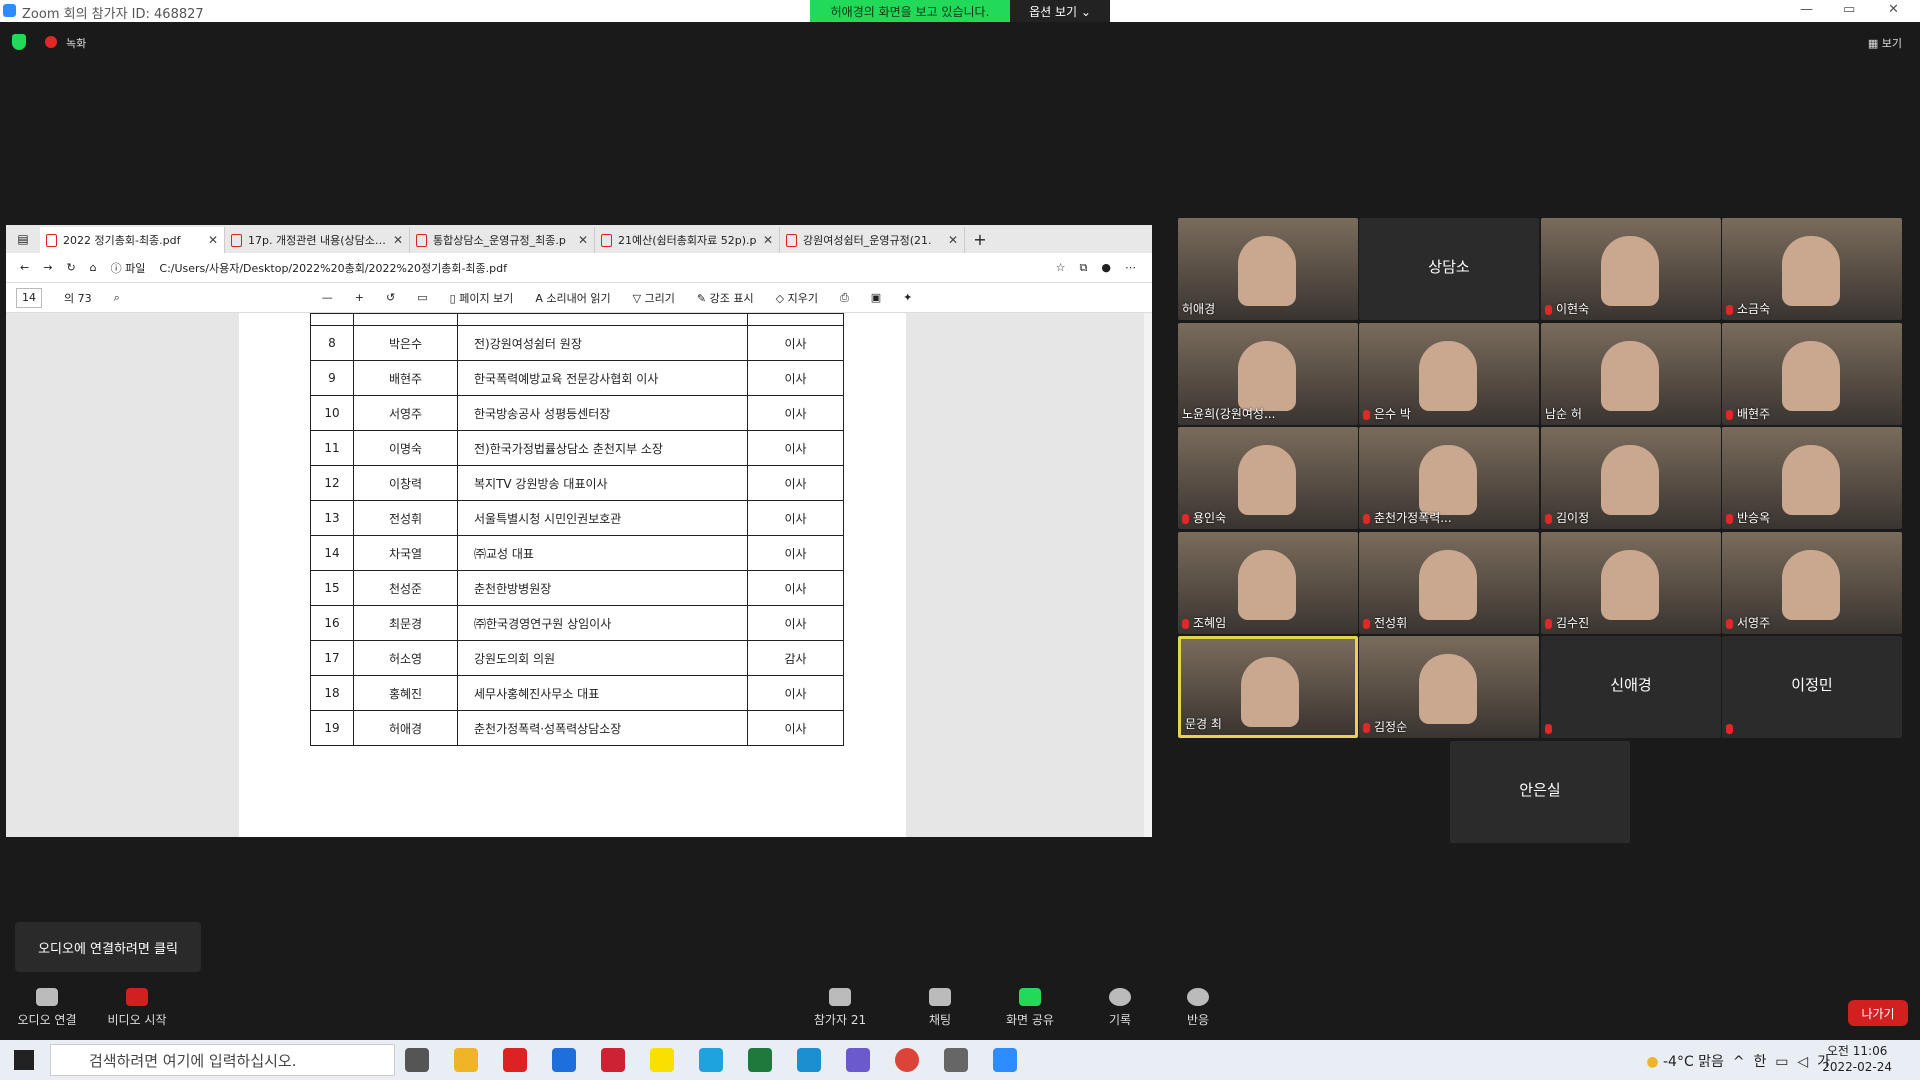  Describe the element at coordinates (572, 298) in the screenshot. I see `read-aloud-button: A 소리내어 읽기` at that location.